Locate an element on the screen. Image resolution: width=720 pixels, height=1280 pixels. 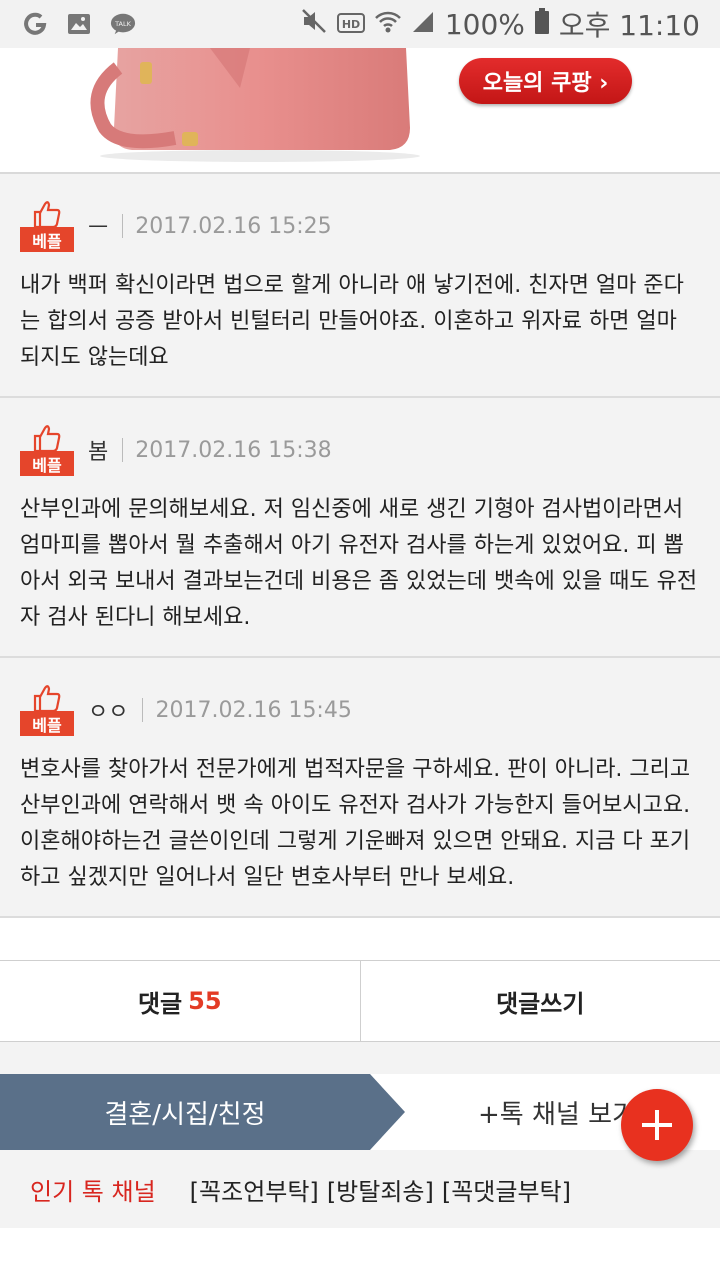
comment-author: ㅡ is located at coordinates (98, 226).